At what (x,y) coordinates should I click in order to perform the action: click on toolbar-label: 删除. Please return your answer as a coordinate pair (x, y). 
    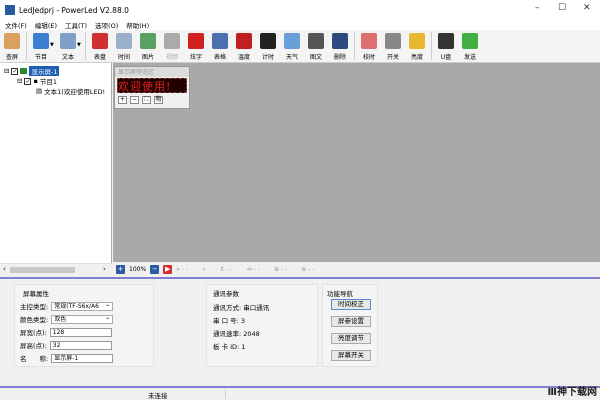
    Looking at the image, I should click on (339, 57).